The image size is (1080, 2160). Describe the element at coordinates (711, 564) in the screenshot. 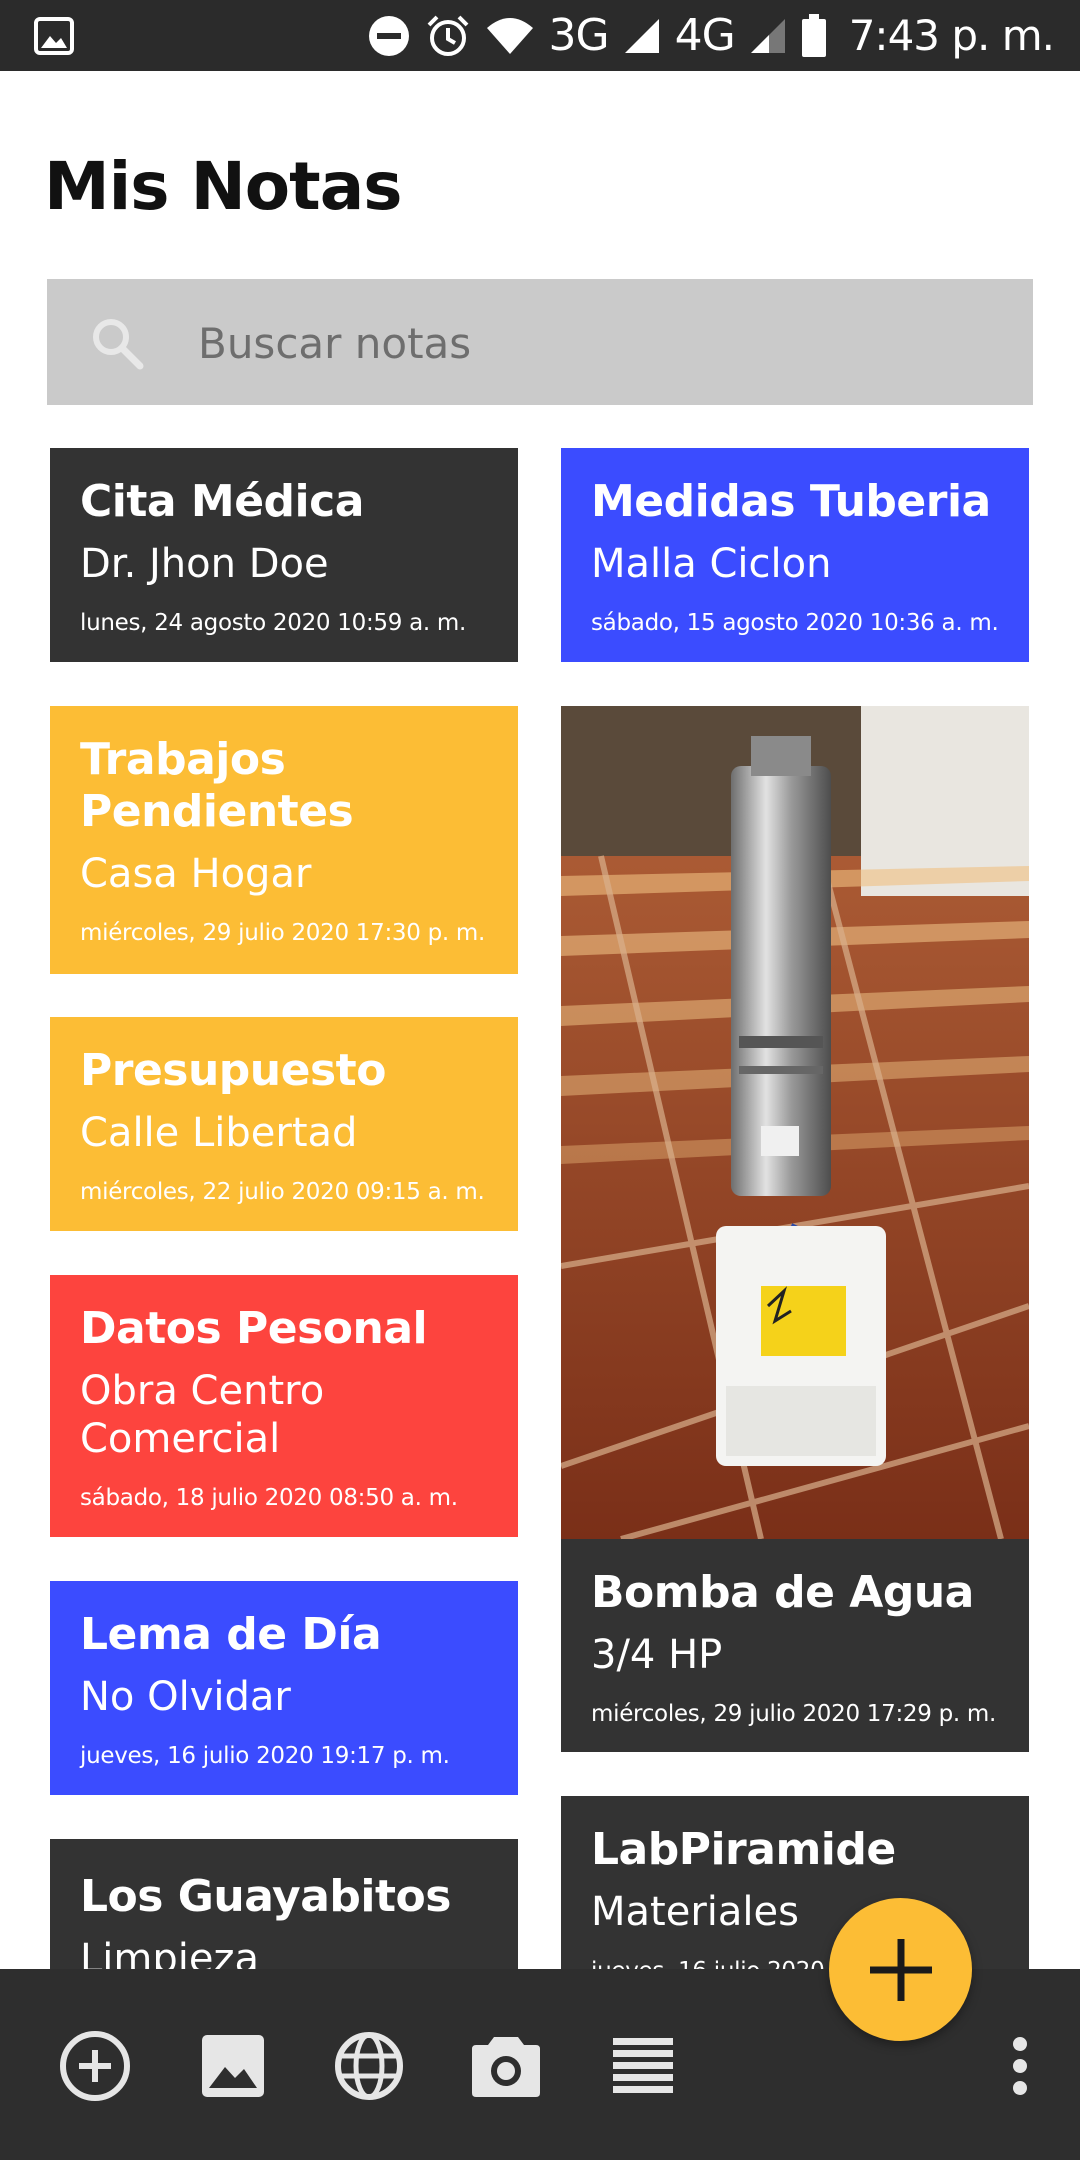

I see `note-subtitle: Malla Ciclon` at that location.